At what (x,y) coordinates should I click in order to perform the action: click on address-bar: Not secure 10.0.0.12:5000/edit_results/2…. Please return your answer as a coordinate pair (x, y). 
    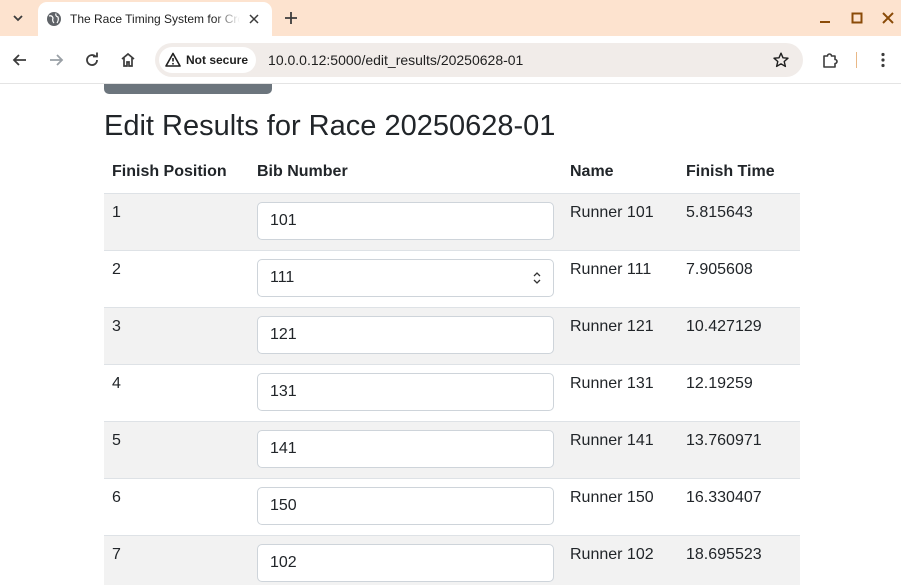
    Looking at the image, I should click on (479, 60).